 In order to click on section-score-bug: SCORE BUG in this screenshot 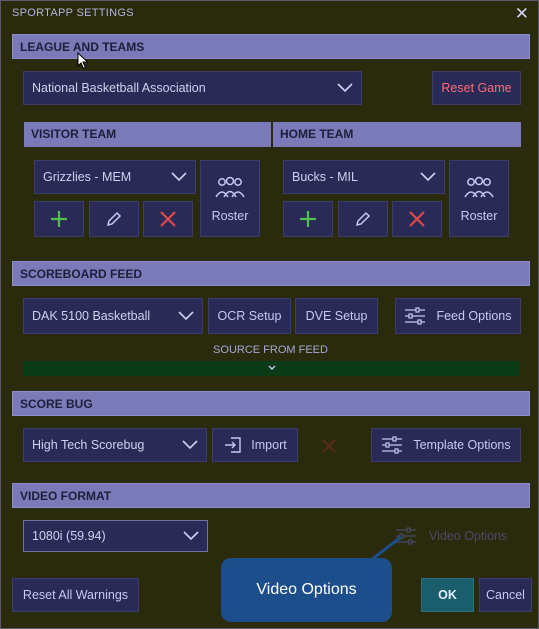, I will do `click(271, 403)`.